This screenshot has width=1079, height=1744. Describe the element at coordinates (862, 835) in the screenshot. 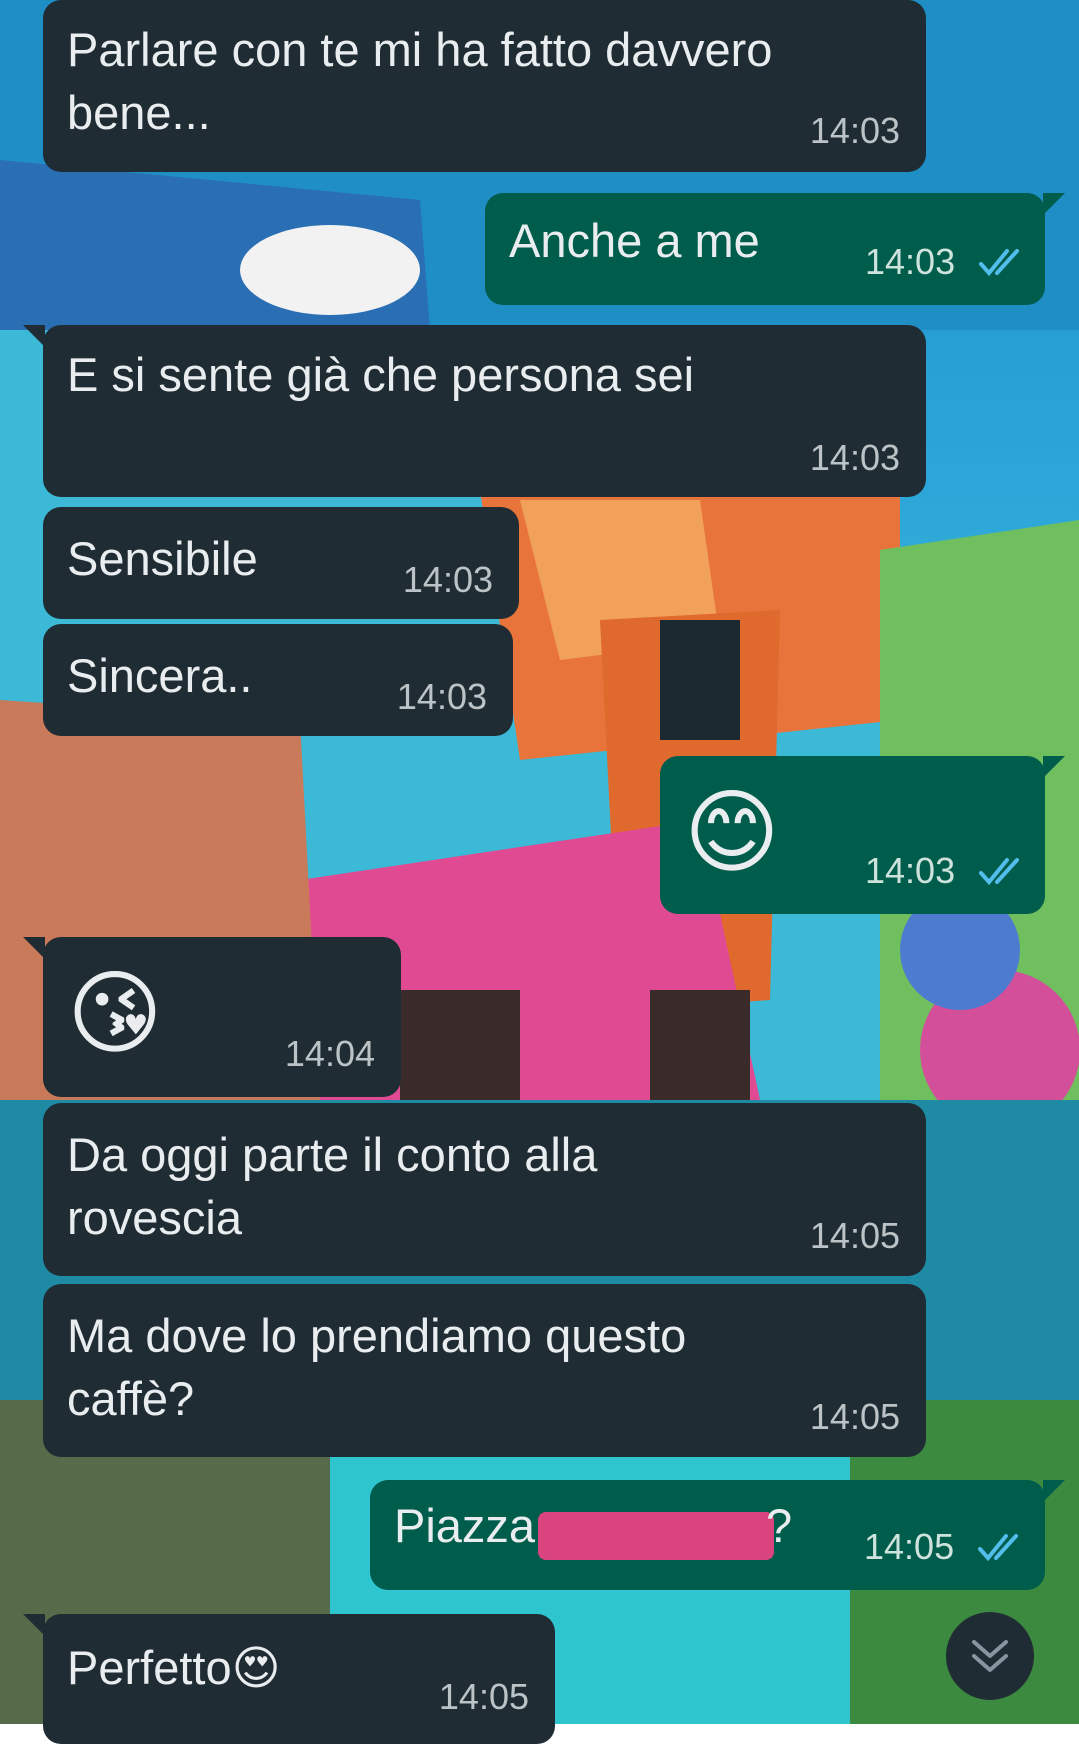

I see `message-bubble-outgoing: 😊 14:03` at that location.